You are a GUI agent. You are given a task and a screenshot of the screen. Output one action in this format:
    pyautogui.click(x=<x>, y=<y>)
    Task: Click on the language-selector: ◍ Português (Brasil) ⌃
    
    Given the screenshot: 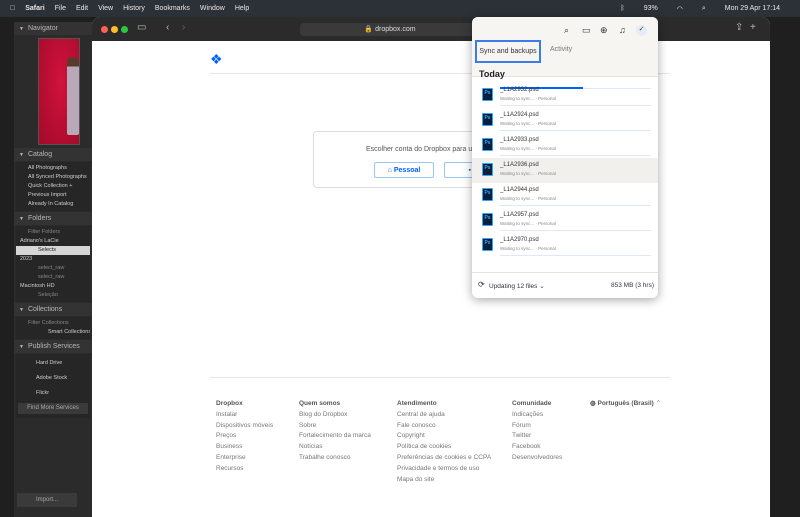 What is the action you would take?
    pyautogui.click(x=625, y=404)
    